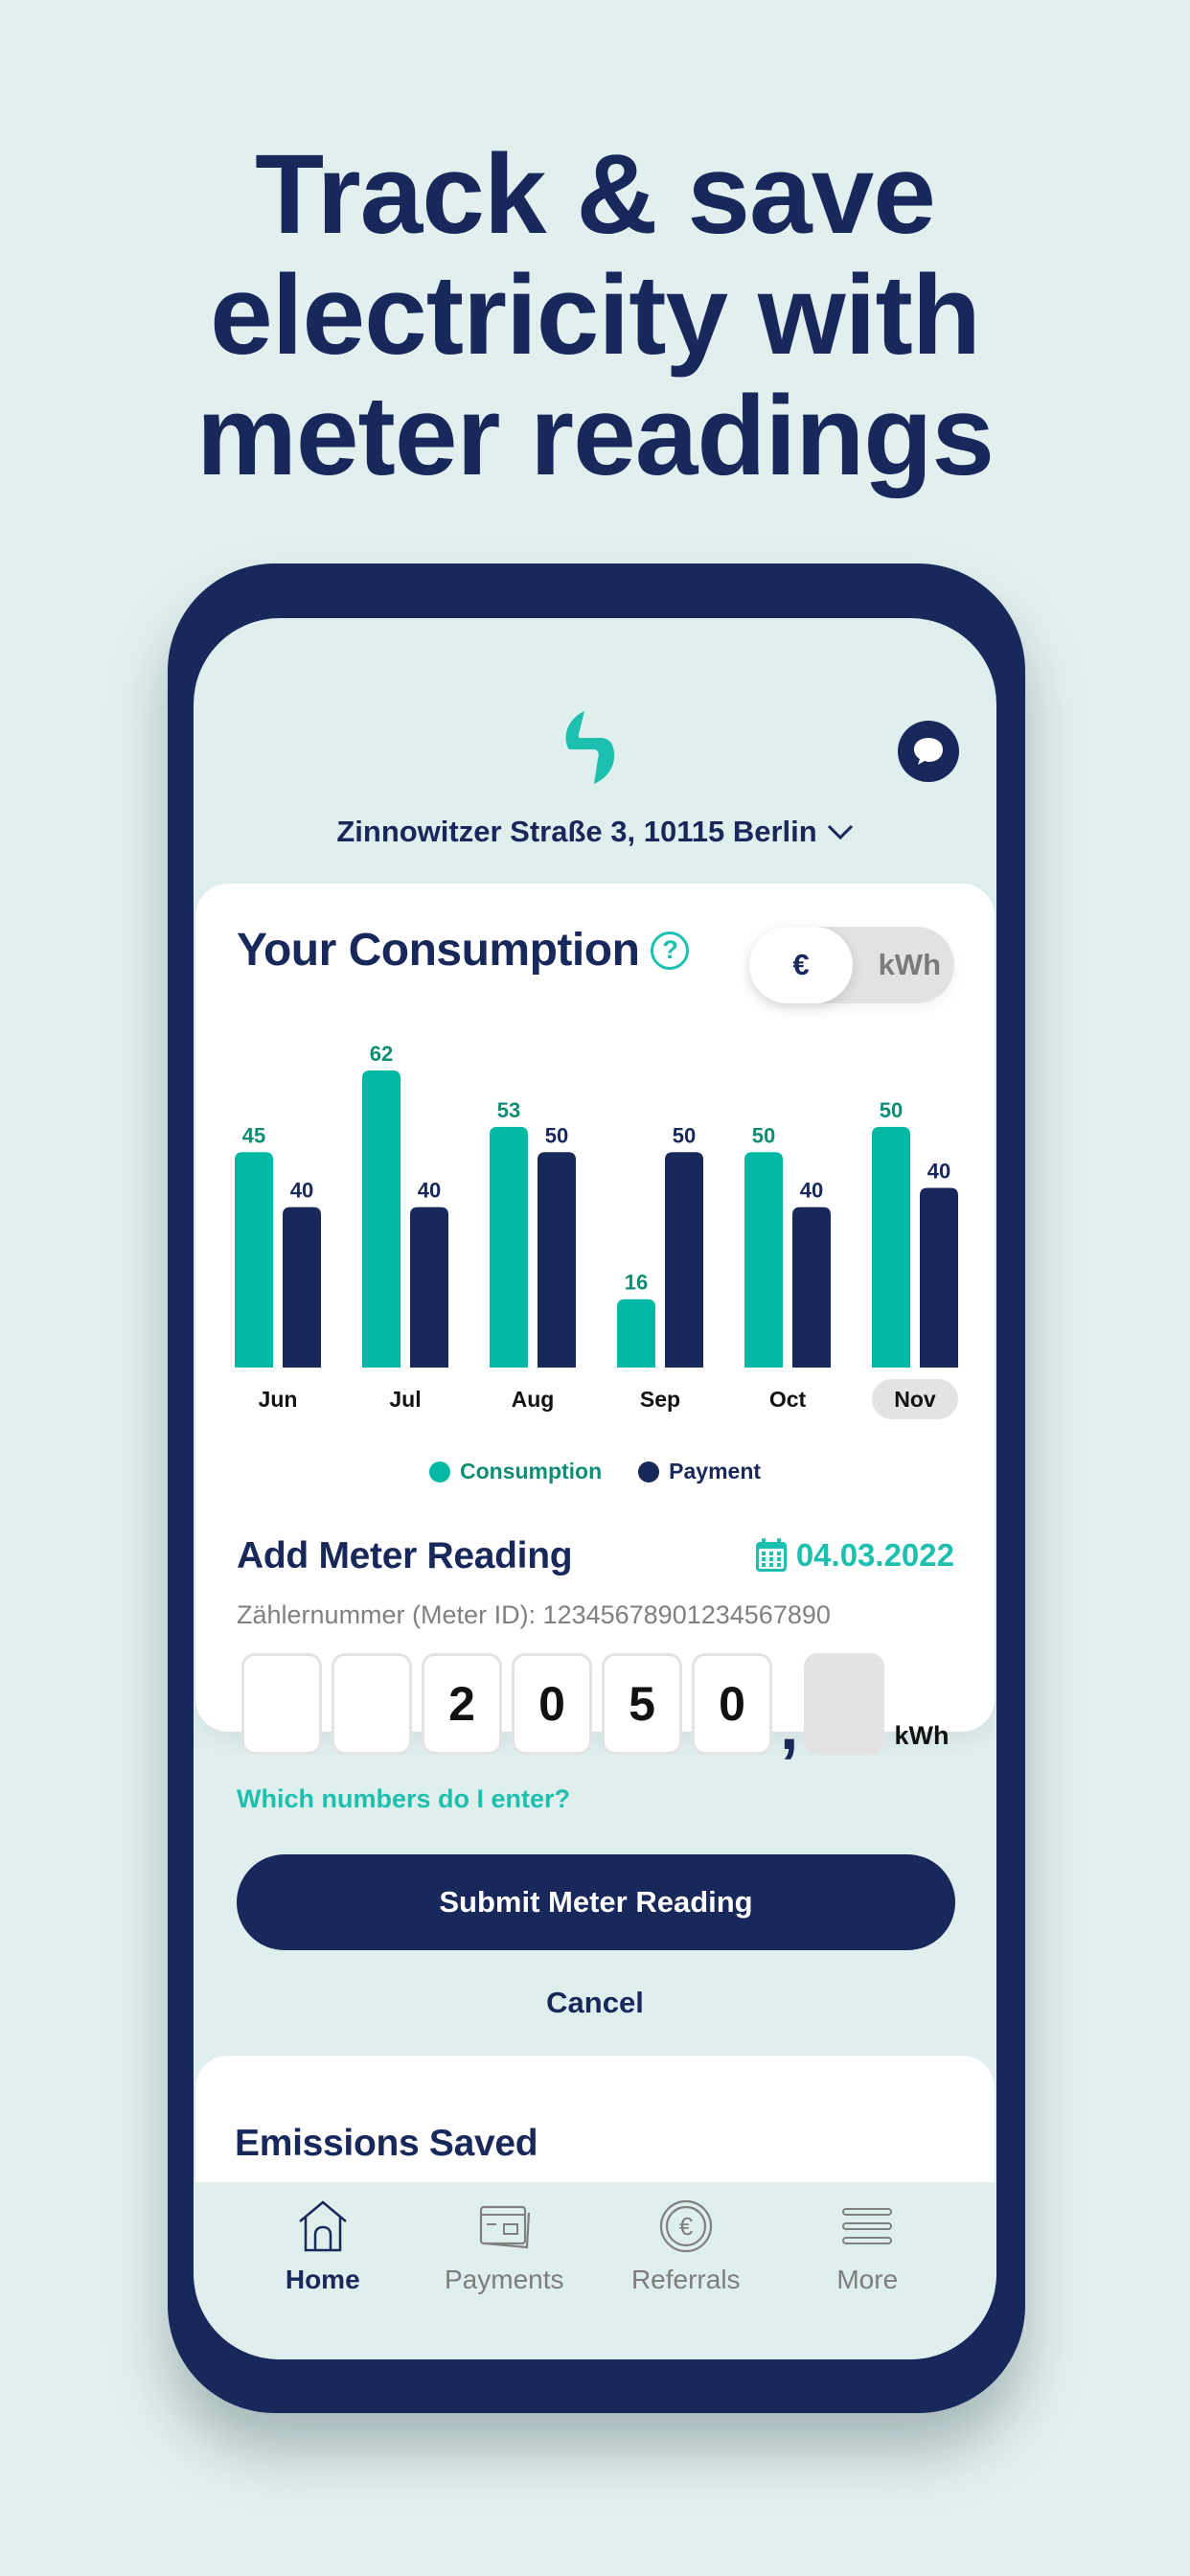  What do you see at coordinates (387, 2143) in the screenshot?
I see `emissions-title: Emissions Saved` at bounding box center [387, 2143].